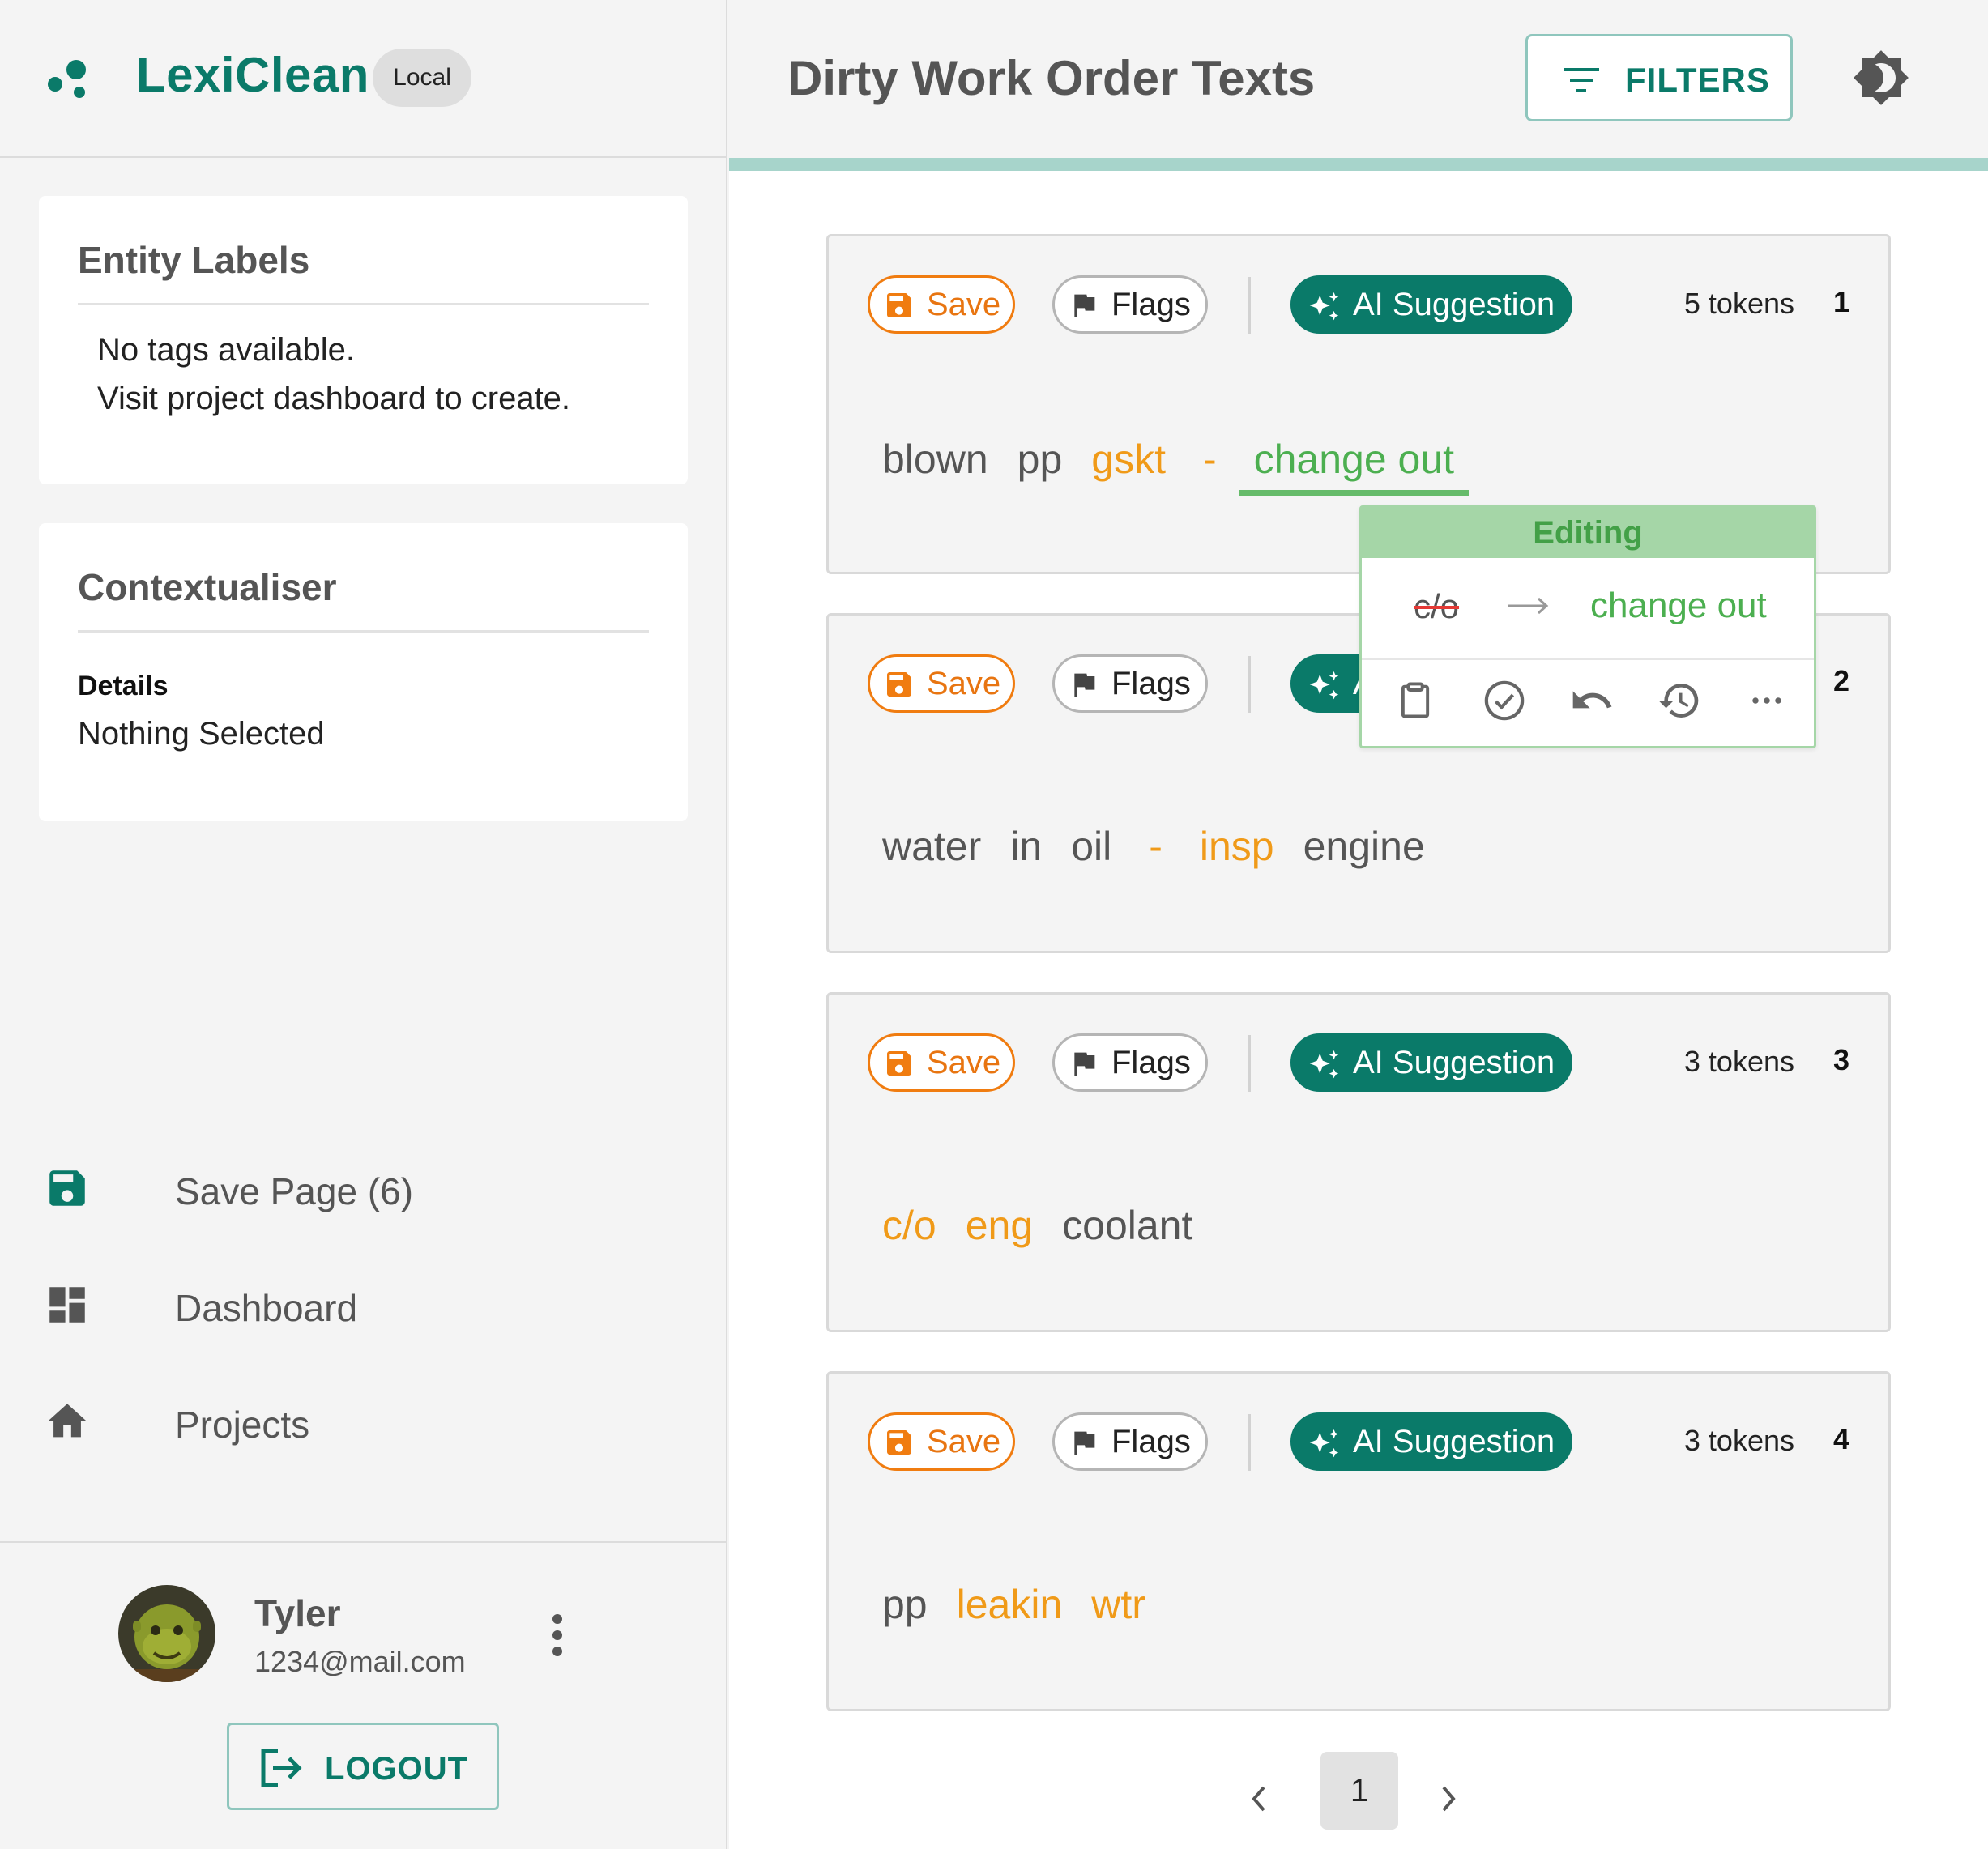 The image size is (1988, 1849). Describe the element at coordinates (1587, 626) in the screenshot. I see `editing-popover: Editing c/o change out` at that location.